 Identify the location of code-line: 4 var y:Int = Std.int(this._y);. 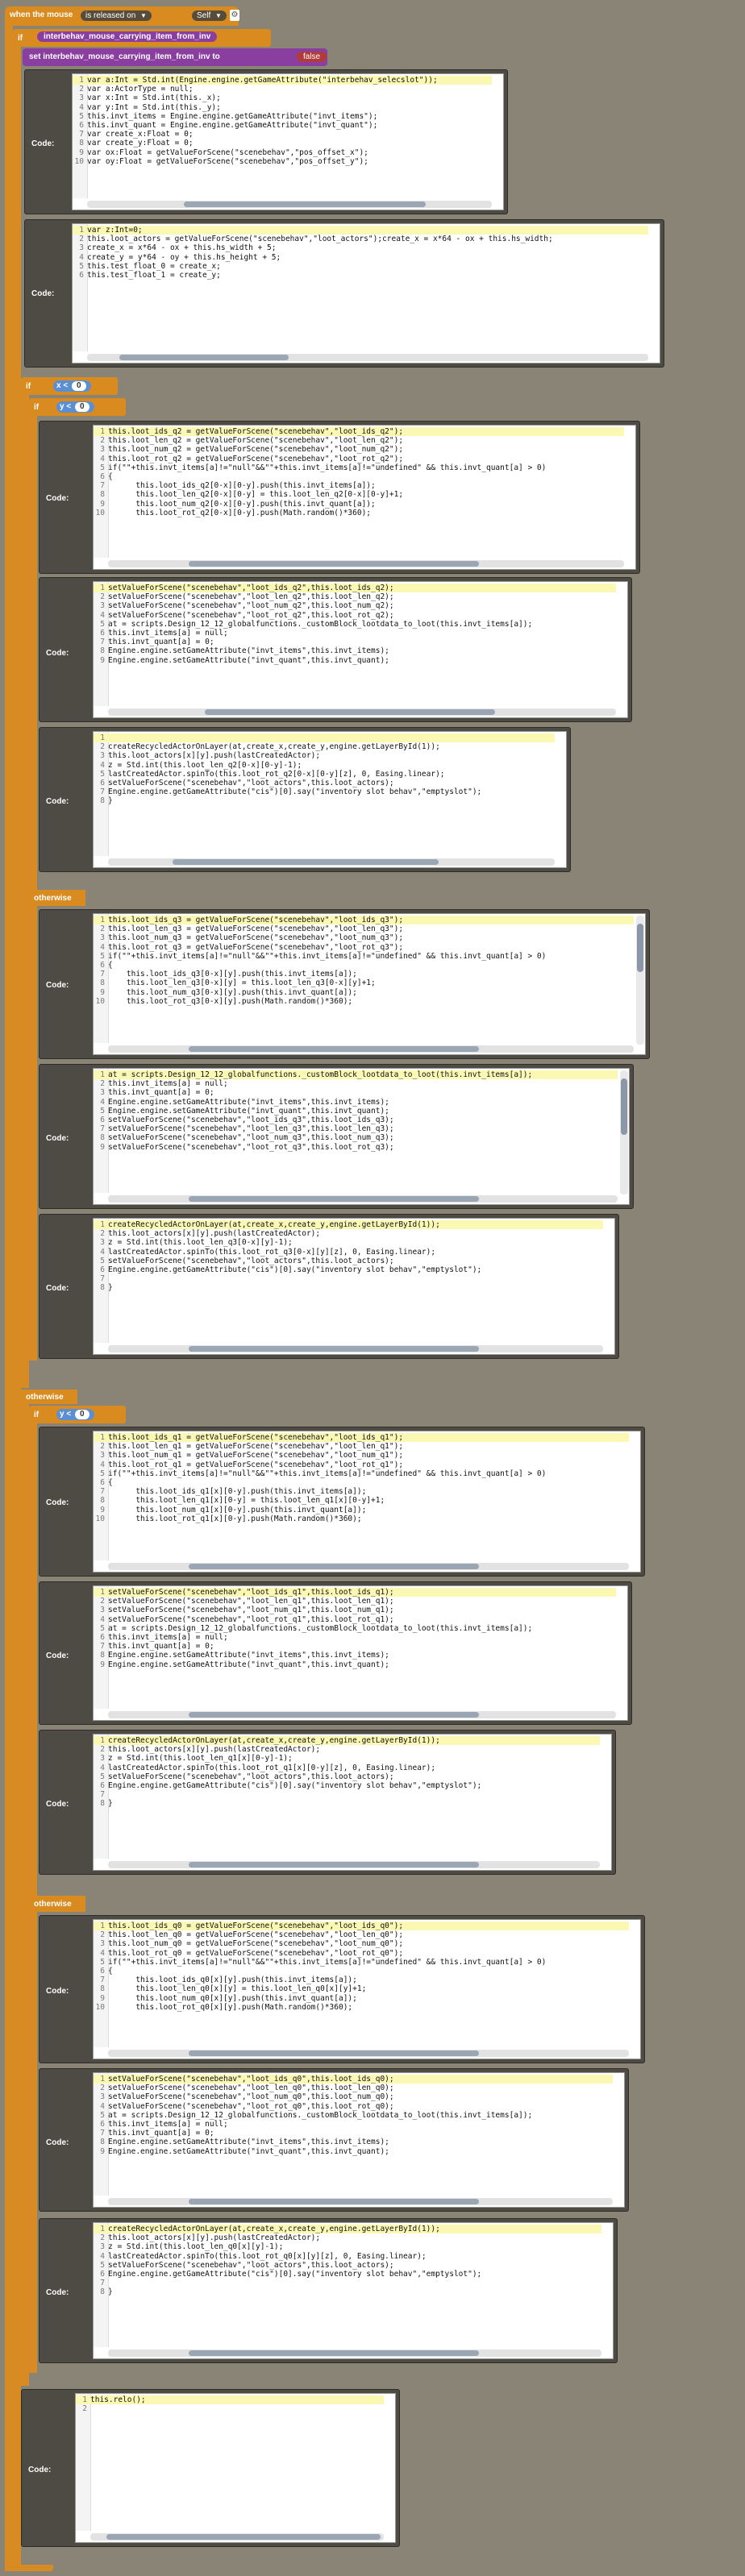
(282, 107).